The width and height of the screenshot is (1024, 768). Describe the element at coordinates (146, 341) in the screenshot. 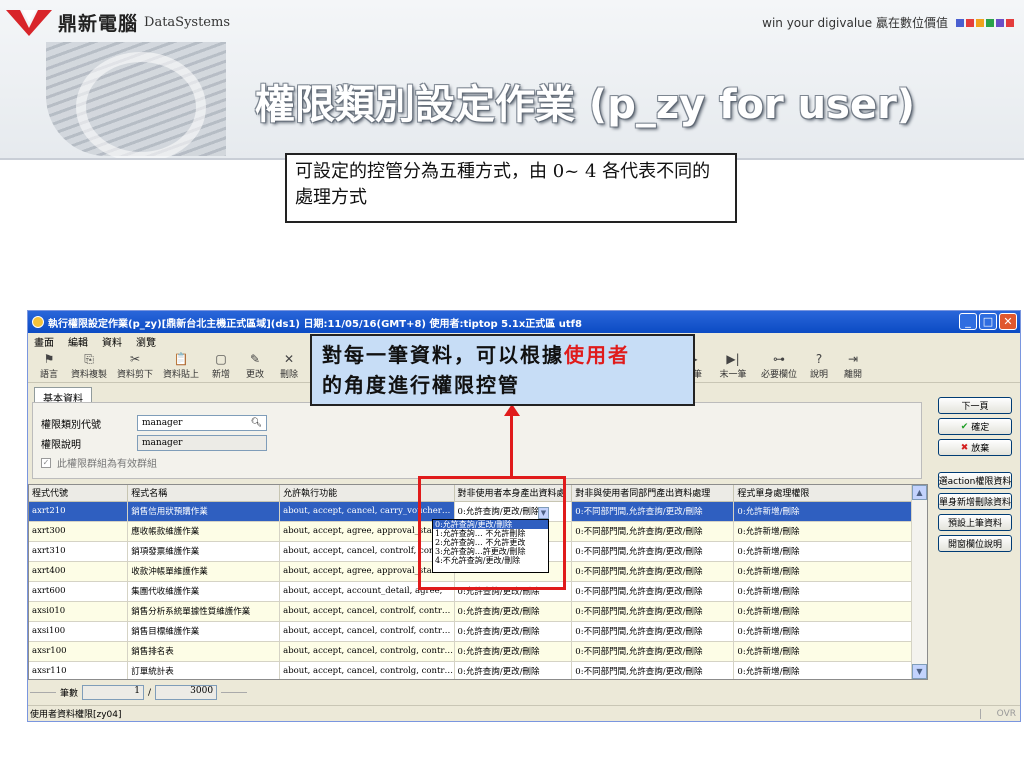

I see `menu-browse: 瀏覽` at that location.